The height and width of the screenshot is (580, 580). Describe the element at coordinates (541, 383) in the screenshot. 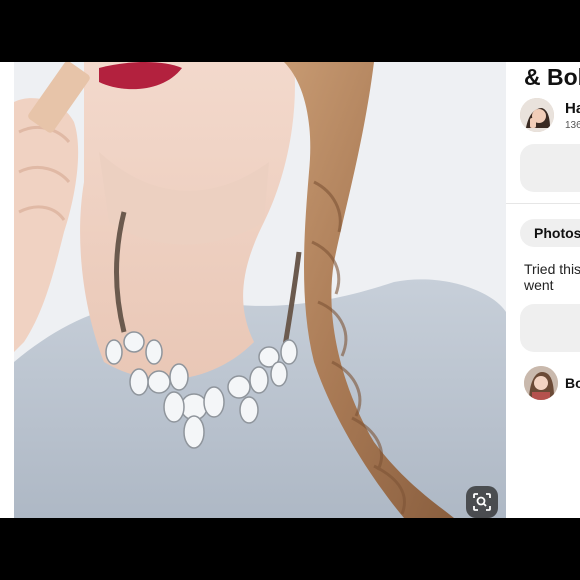

I see `commenter-avatar` at that location.